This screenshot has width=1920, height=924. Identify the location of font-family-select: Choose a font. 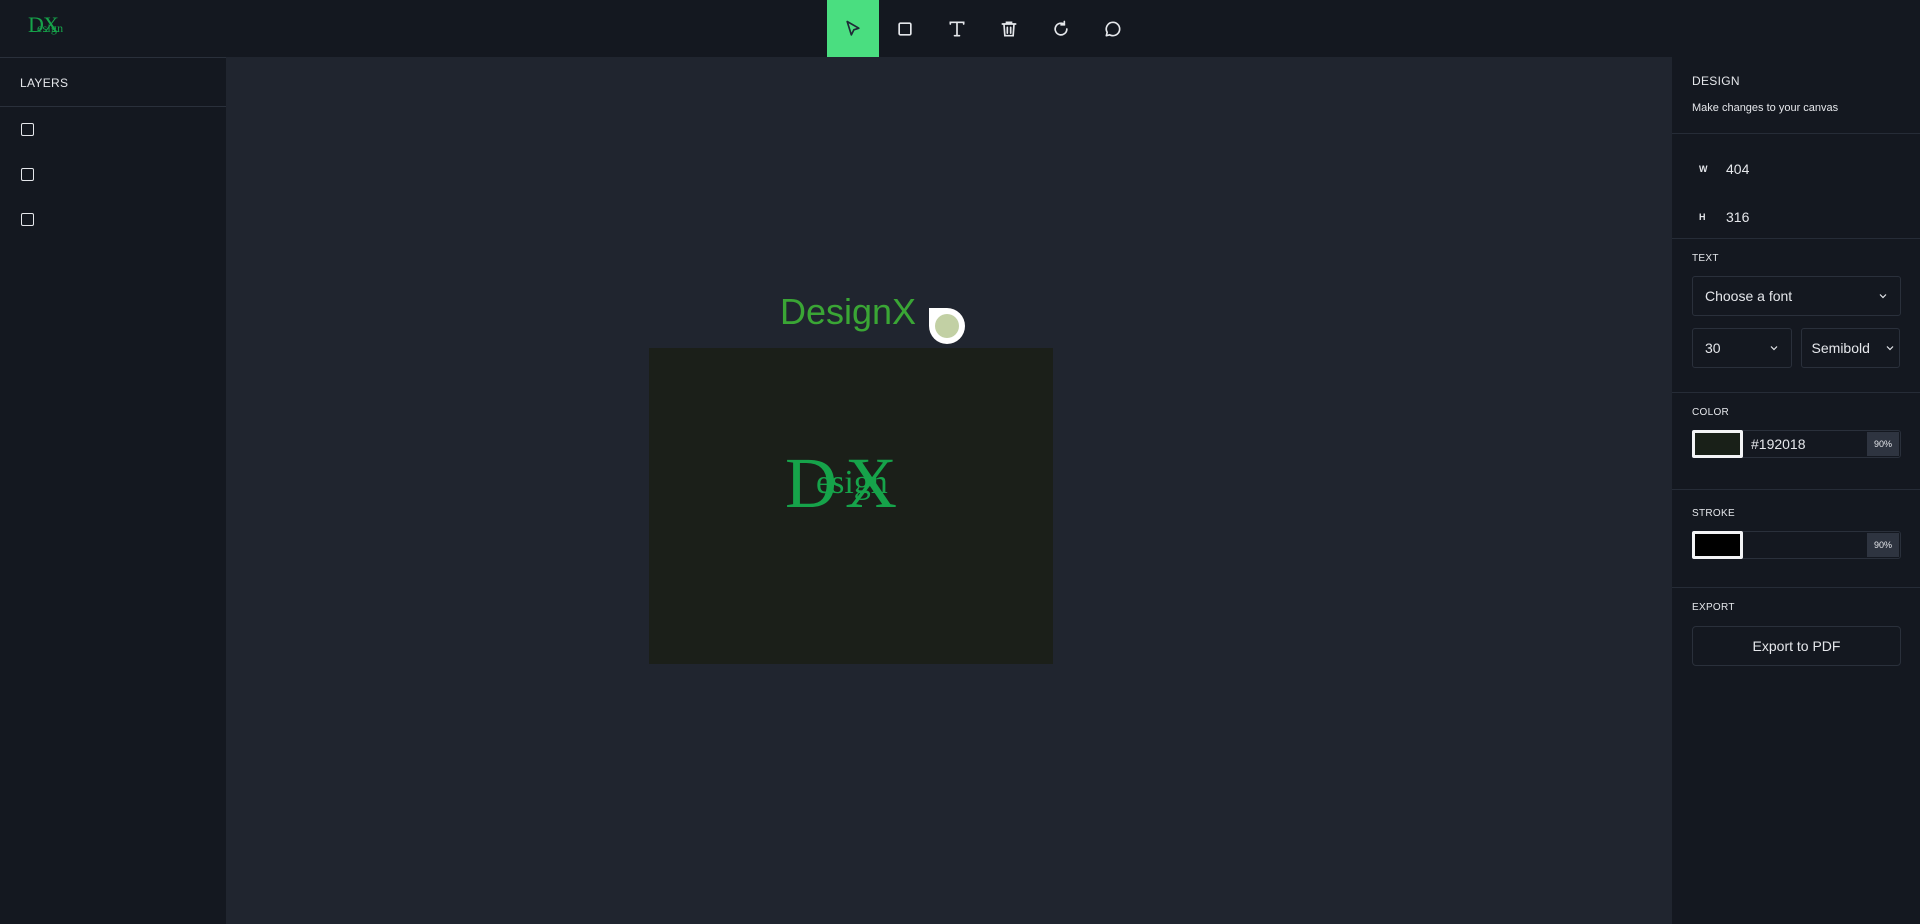
(1796, 296).